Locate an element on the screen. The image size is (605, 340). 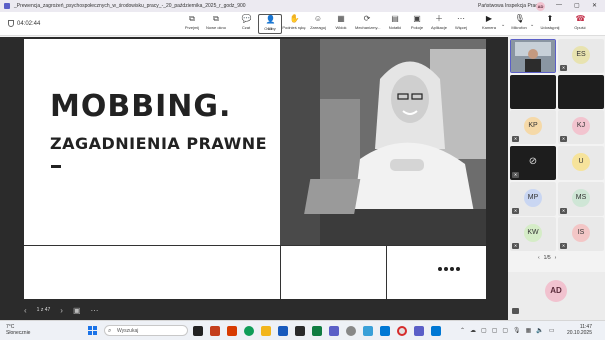
timer-value: 04:02:44 is located at coordinates (29, 23).